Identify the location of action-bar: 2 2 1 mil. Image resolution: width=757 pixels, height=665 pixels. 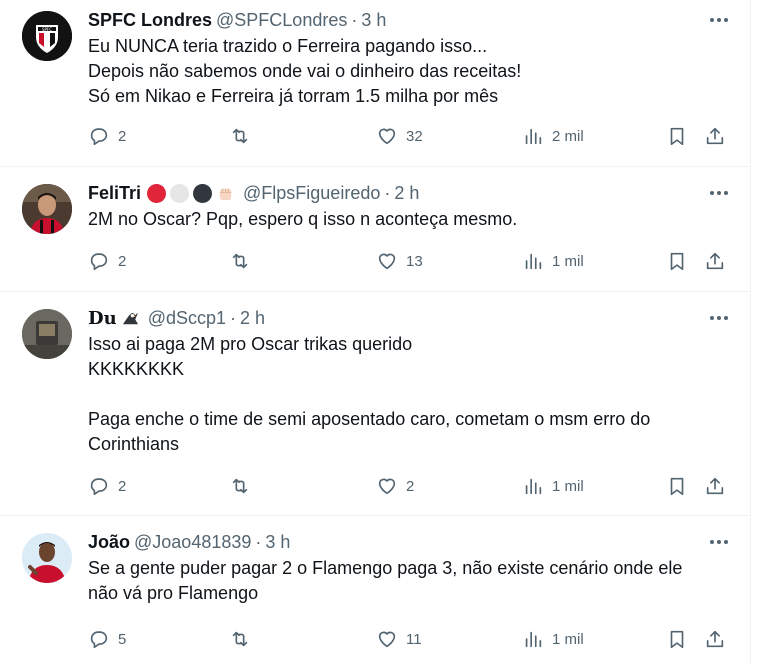
(411, 486).